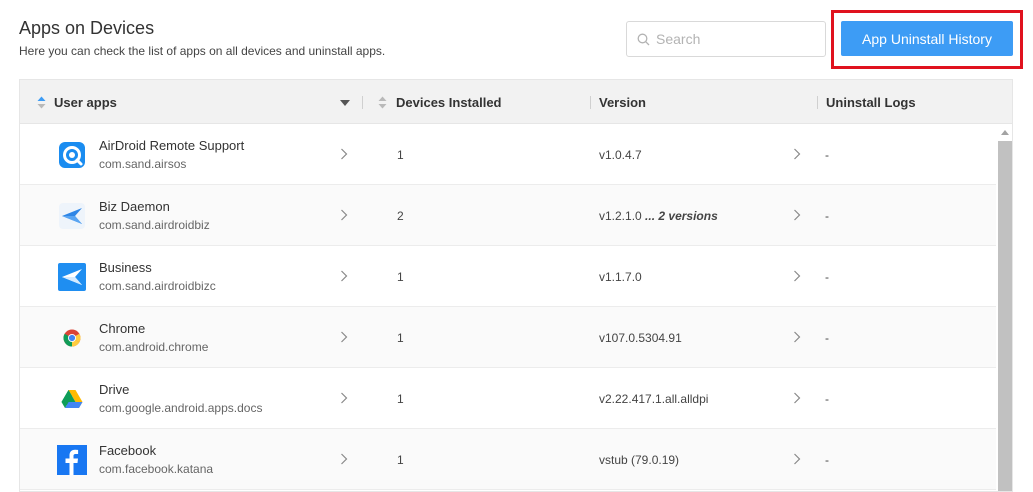 The height and width of the screenshot is (492, 1033). Describe the element at coordinates (122, 328) in the screenshot. I see `app-name: Chrome` at that location.